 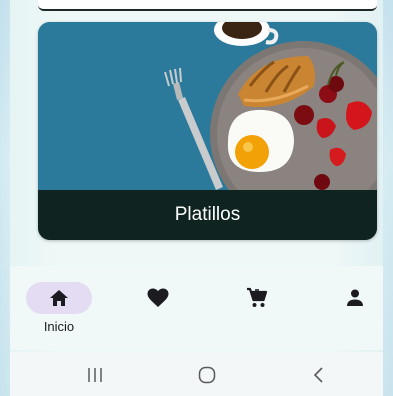 I want to click on system-navigation-bar, so click(x=196, y=374).